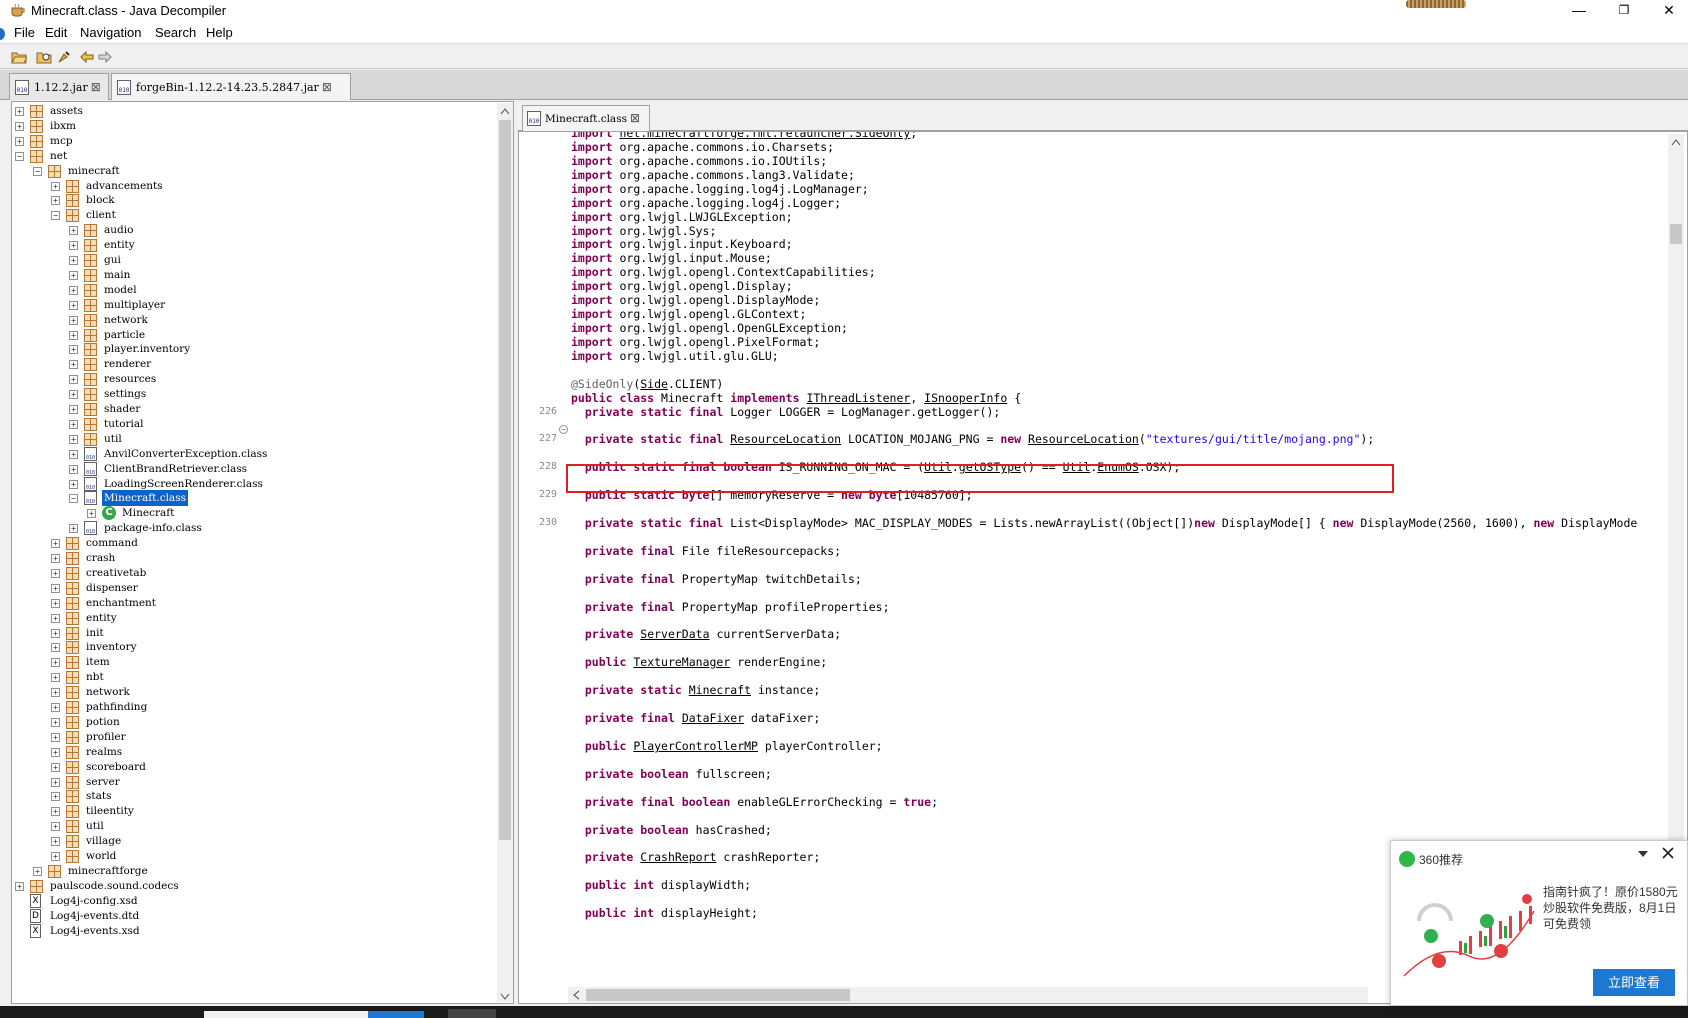  I want to click on close-icon, so click(1668, 853).